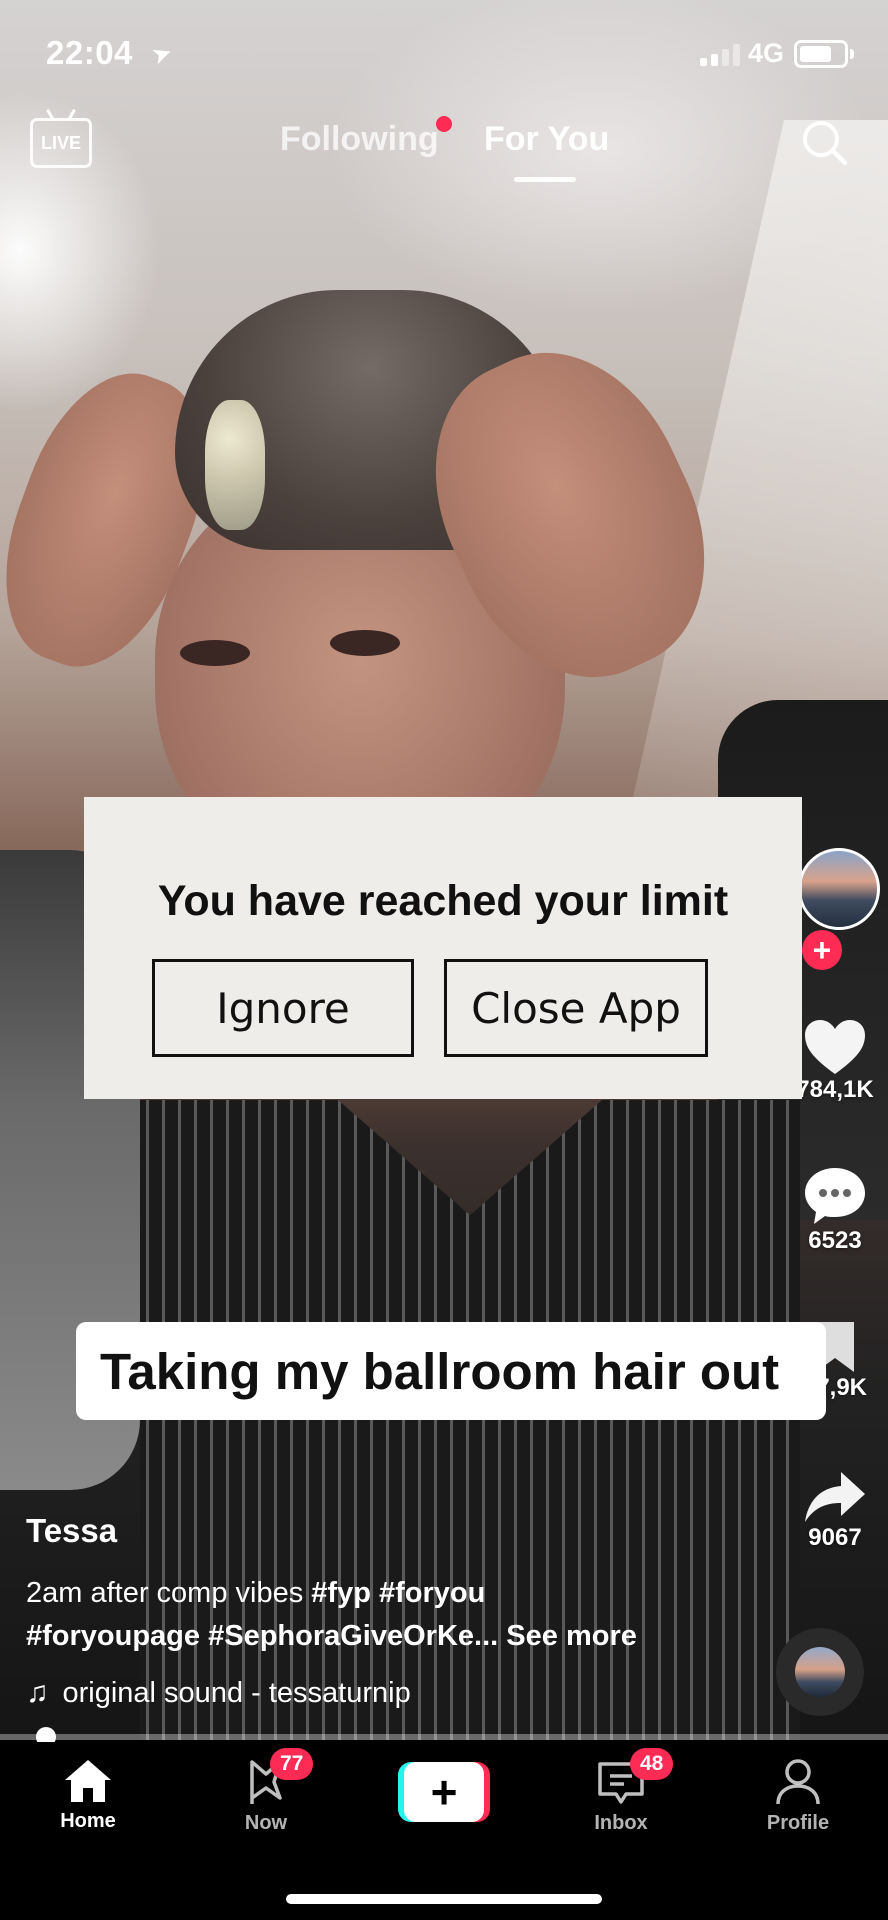 The height and width of the screenshot is (1920, 888). Describe the element at coordinates (266, 1823) in the screenshot. I see `nav-now-label: Now` at that location.